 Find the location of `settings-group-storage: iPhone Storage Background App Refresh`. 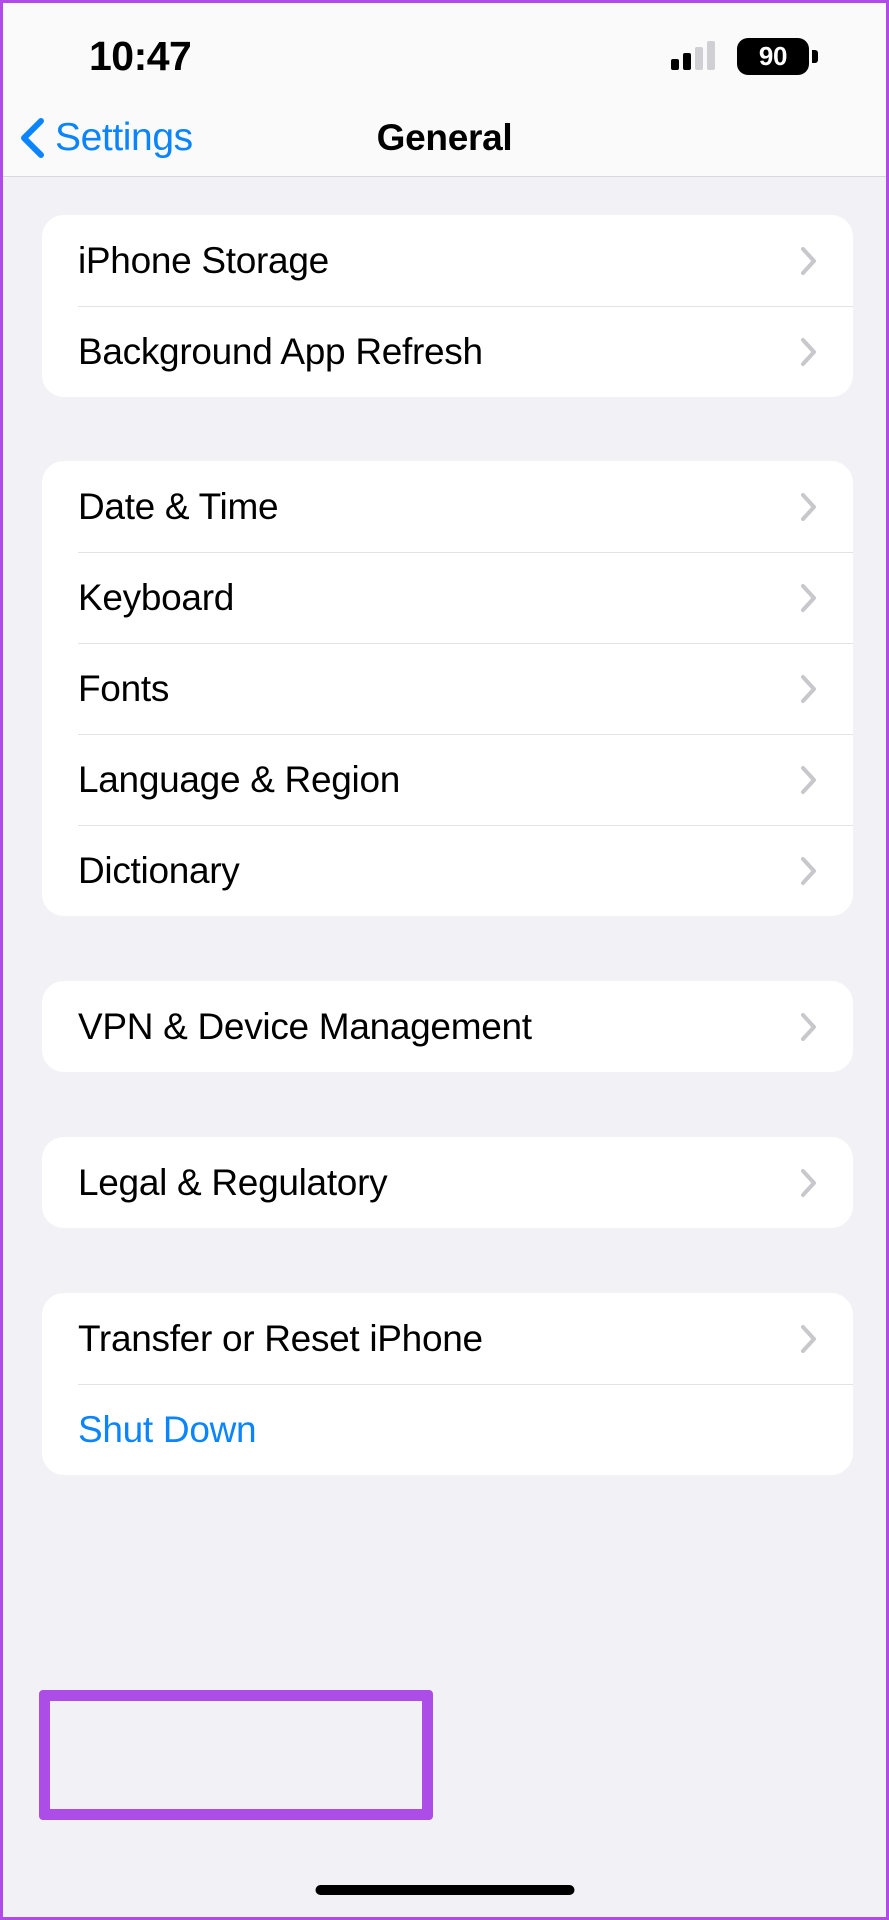

settings-group-storage: iPhone Storage Background App Refresh is located at coordinates (447, 306).